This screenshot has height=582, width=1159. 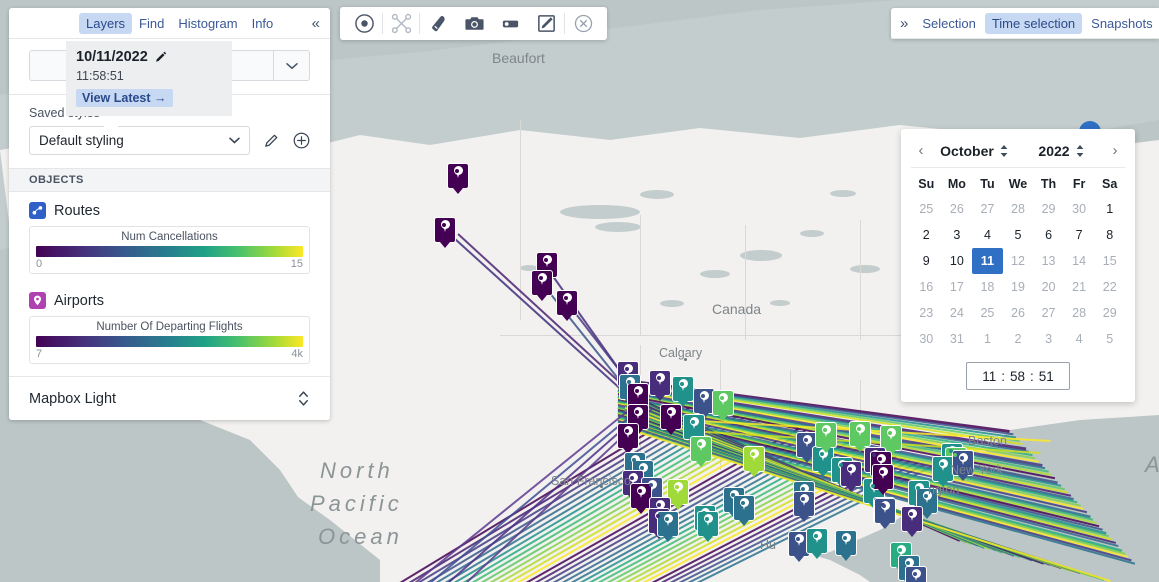 What do you see at coordinates (510, 23) in the screenshot?
I see `rectangle-icon` at bounding box center [510, 23].